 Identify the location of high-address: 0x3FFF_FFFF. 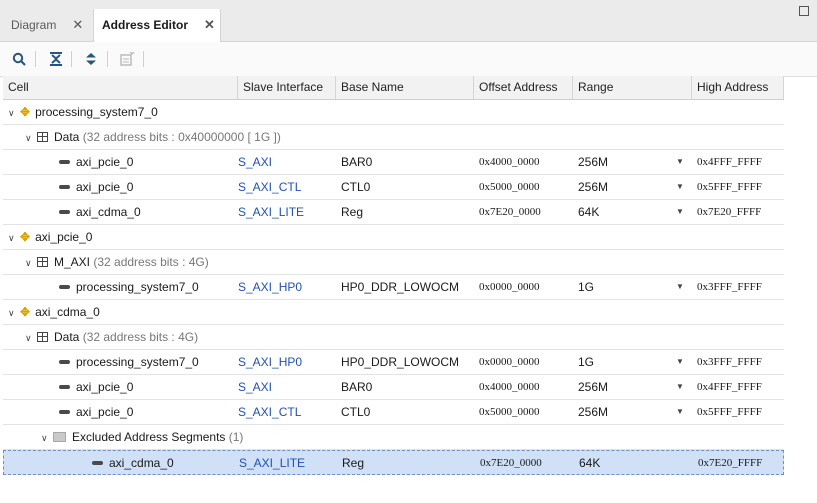
(729, 362).